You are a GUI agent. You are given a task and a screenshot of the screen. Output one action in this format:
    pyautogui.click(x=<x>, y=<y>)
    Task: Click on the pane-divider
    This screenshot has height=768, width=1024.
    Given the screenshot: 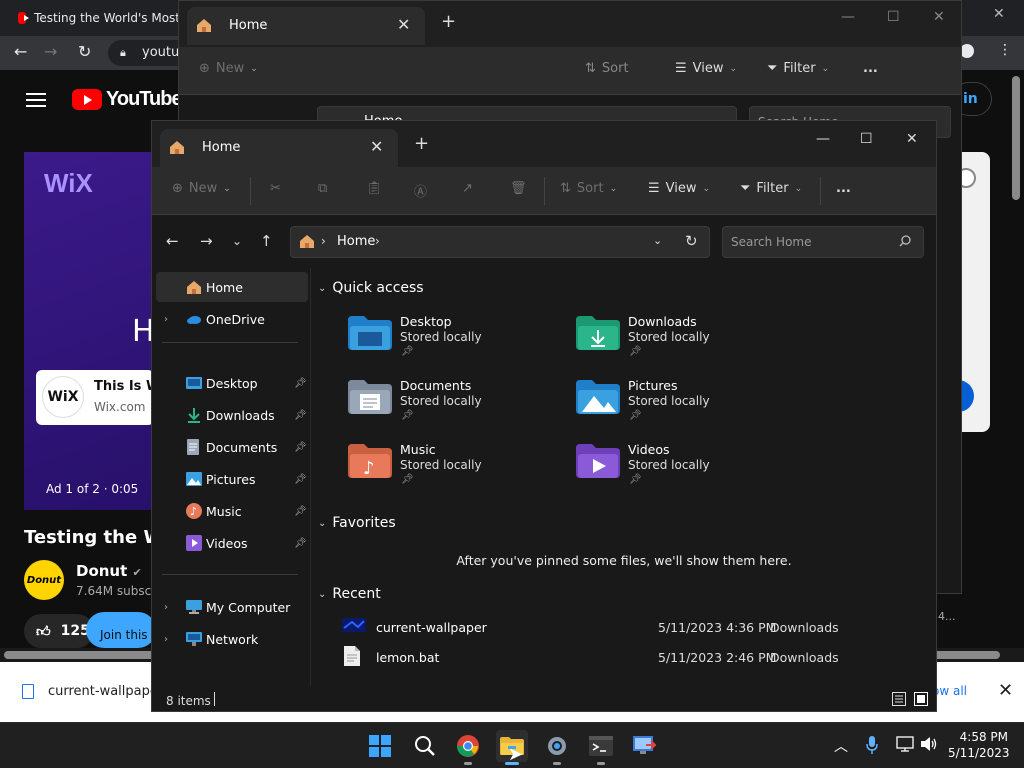 What is the action you would take?
    pyautogui.click(x=310, y=477)
    